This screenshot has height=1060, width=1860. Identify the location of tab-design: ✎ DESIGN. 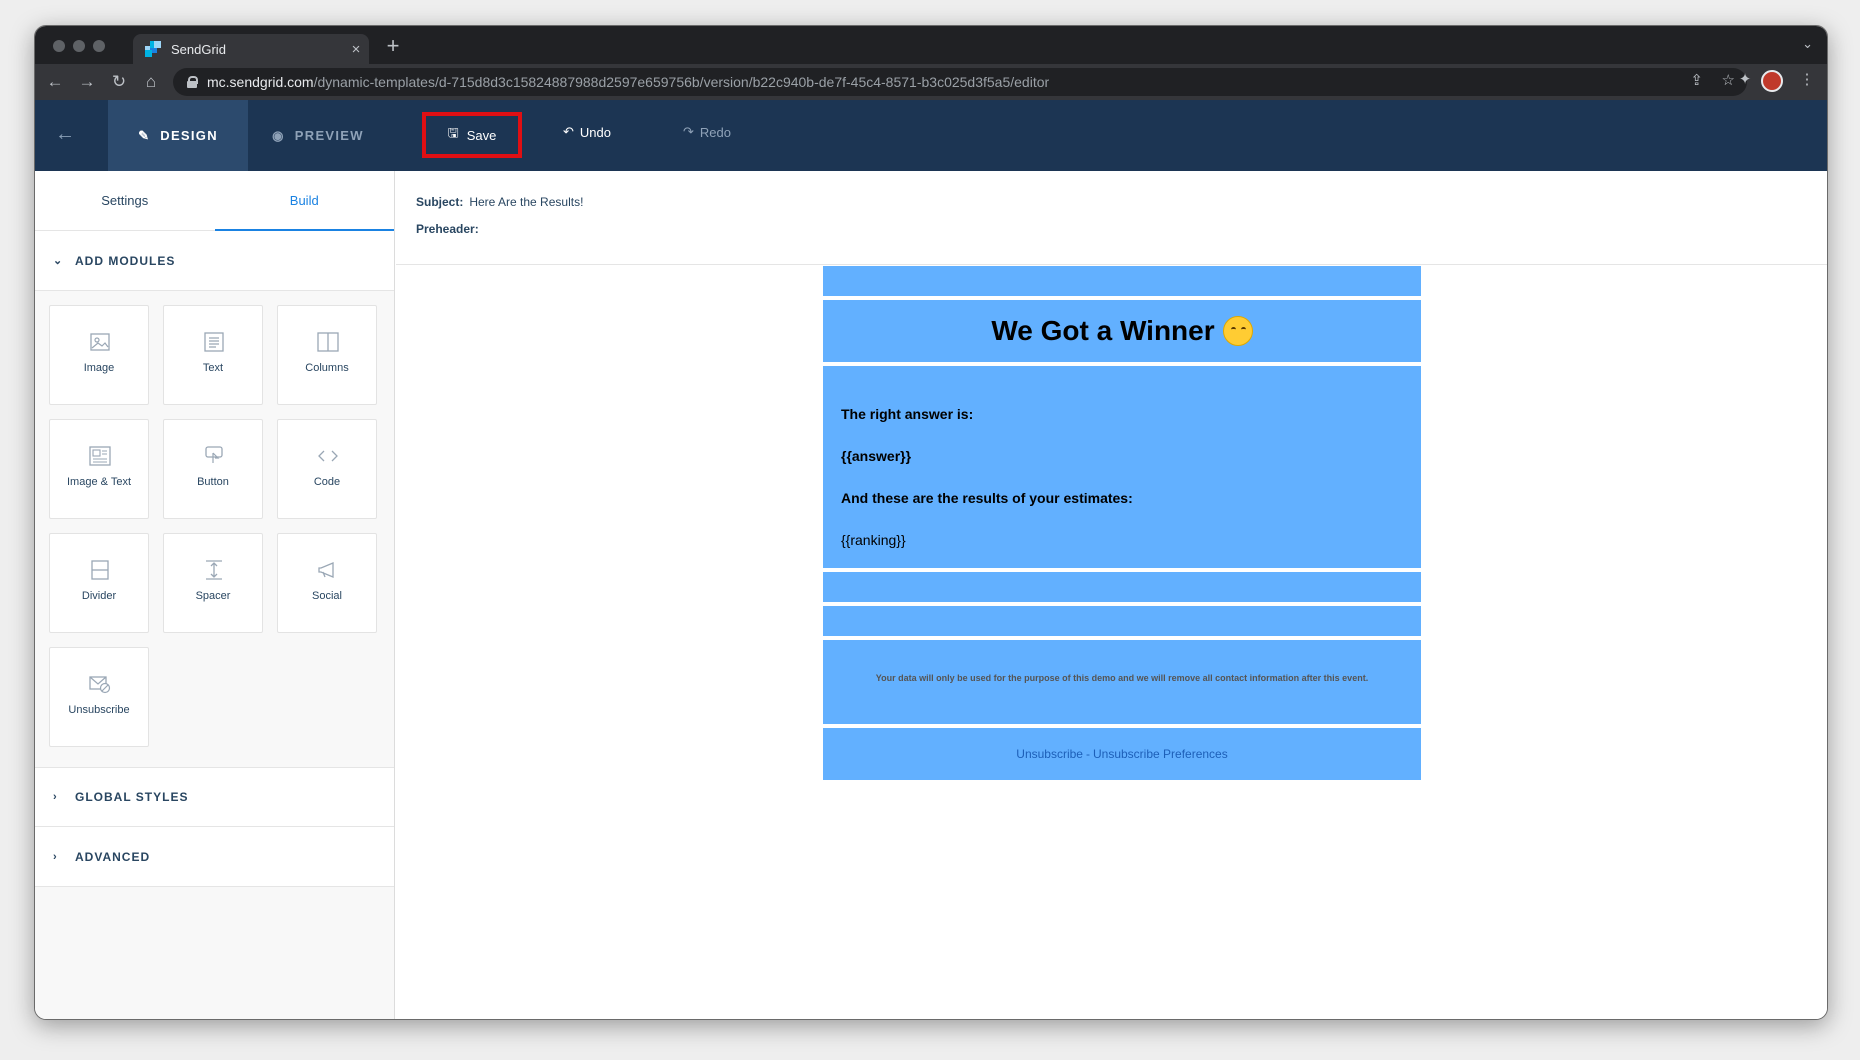
(178, 135).